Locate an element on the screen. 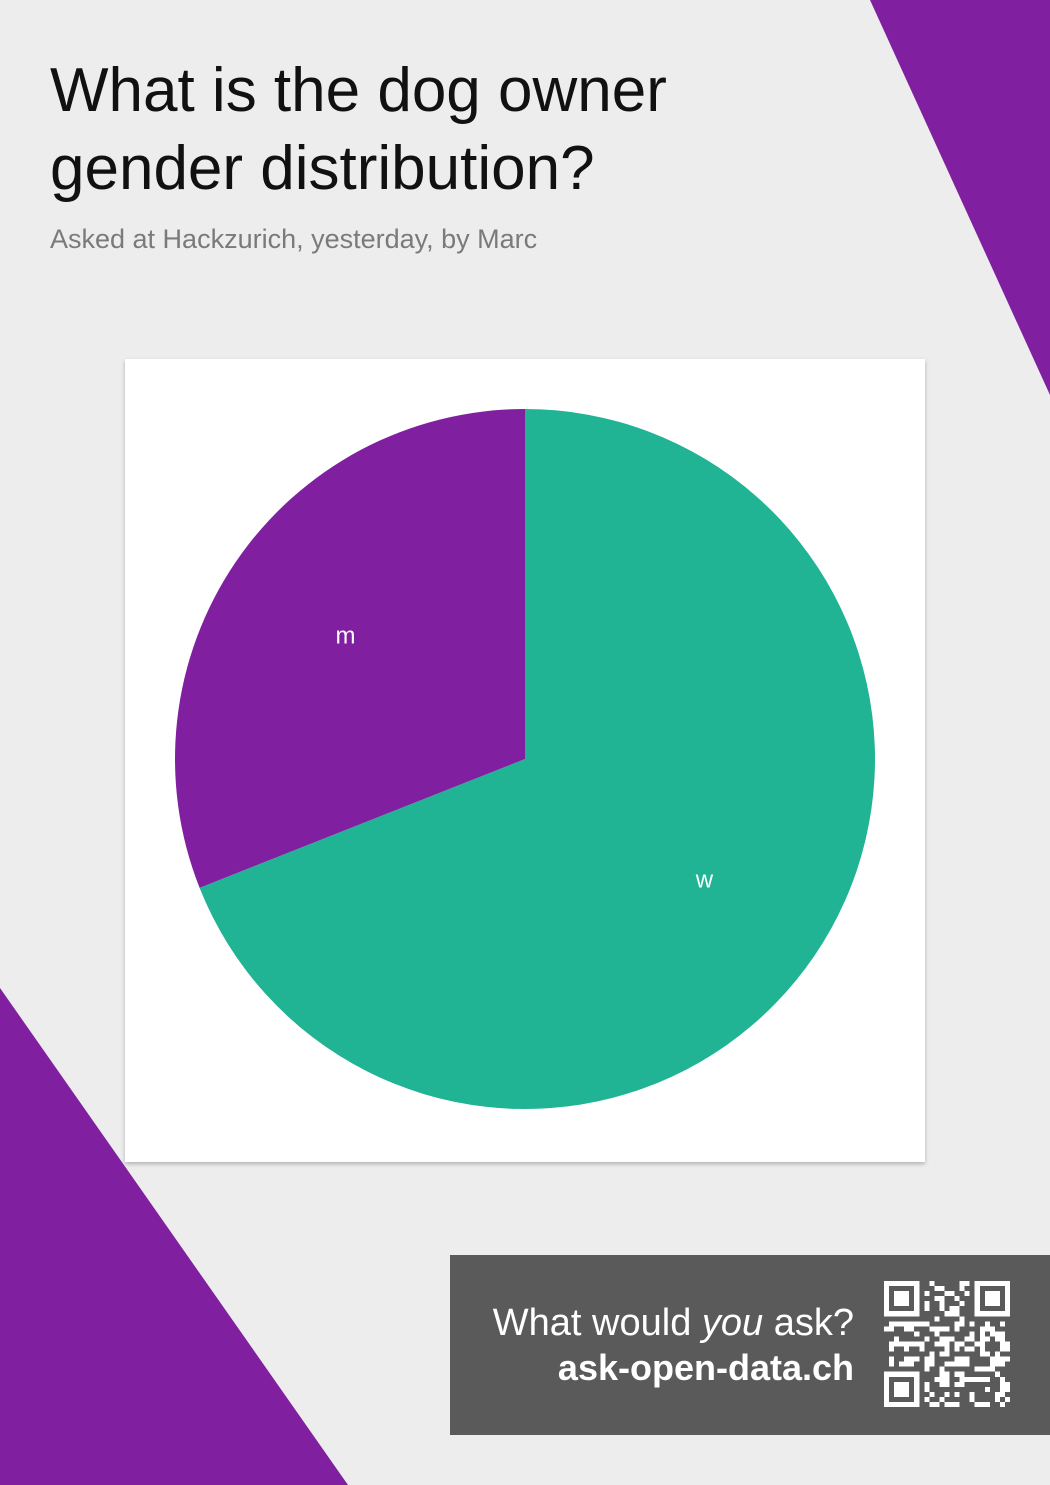  footer-prompt: What would you ask? is located at coordinates (673, 1323).